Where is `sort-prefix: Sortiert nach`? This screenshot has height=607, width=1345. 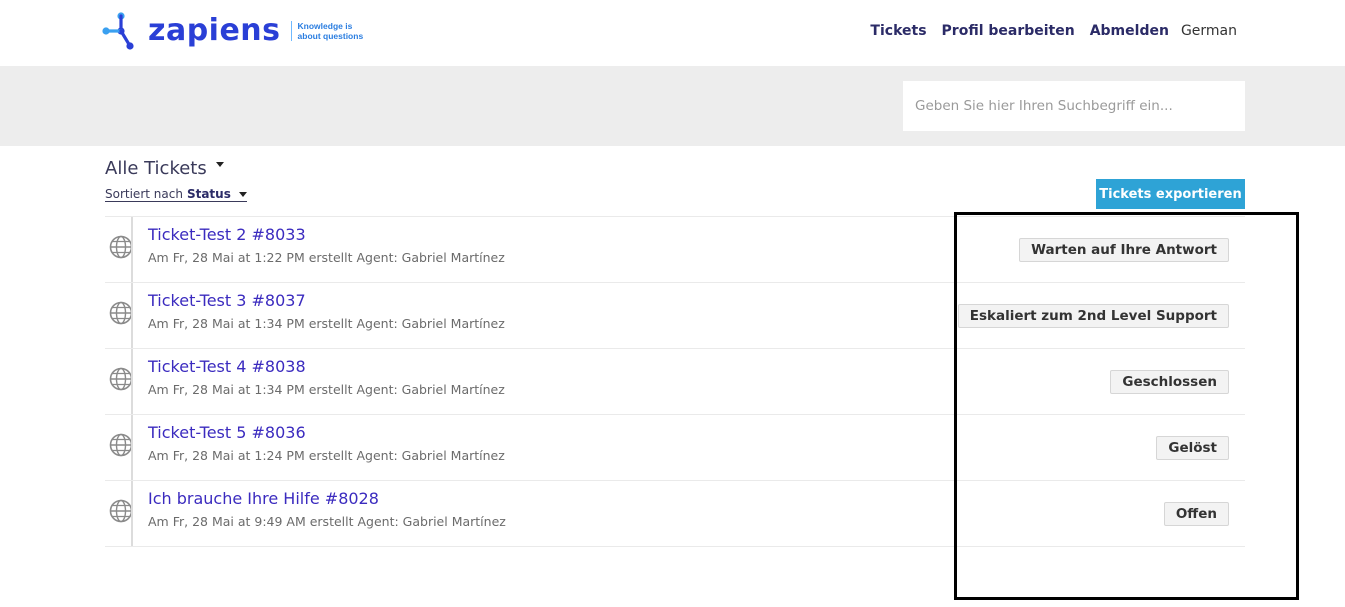
sort-prefix: Sortiert nach is located at coordinates (144, 194).